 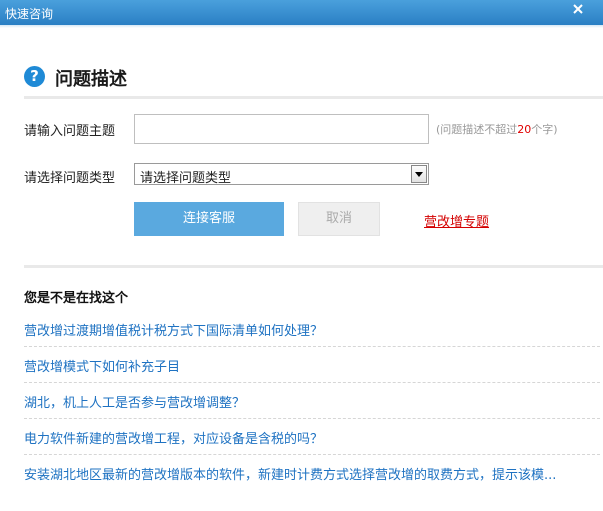 What do you see at coordinates (312, 365) in the screenshot?
I see `faq-item: 营改增模式下如何补充子目` at bounding box center [312, 365].